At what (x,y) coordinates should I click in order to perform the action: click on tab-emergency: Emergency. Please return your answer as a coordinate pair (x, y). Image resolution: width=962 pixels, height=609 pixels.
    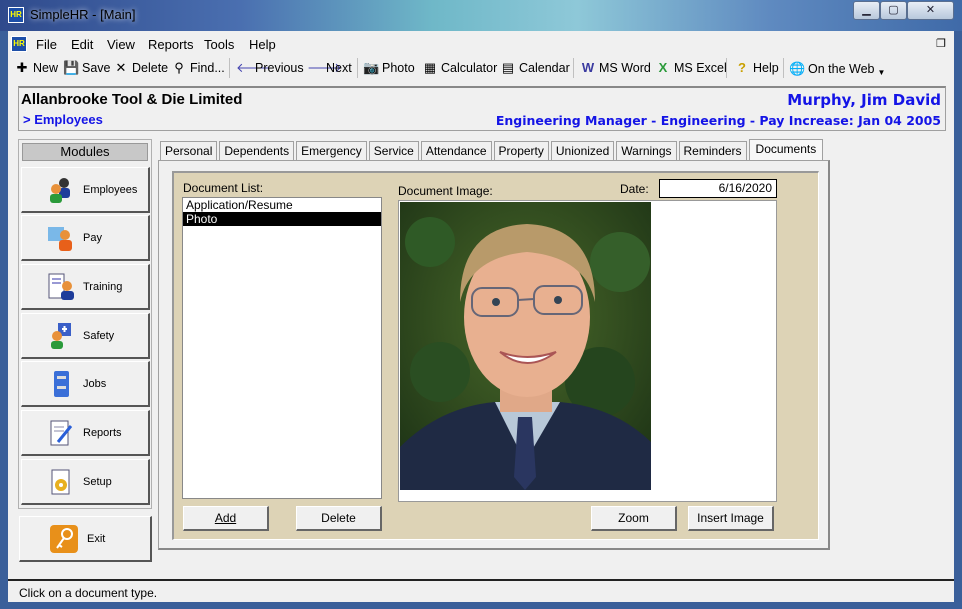
    Looking at the image, I should click on (331, 151).